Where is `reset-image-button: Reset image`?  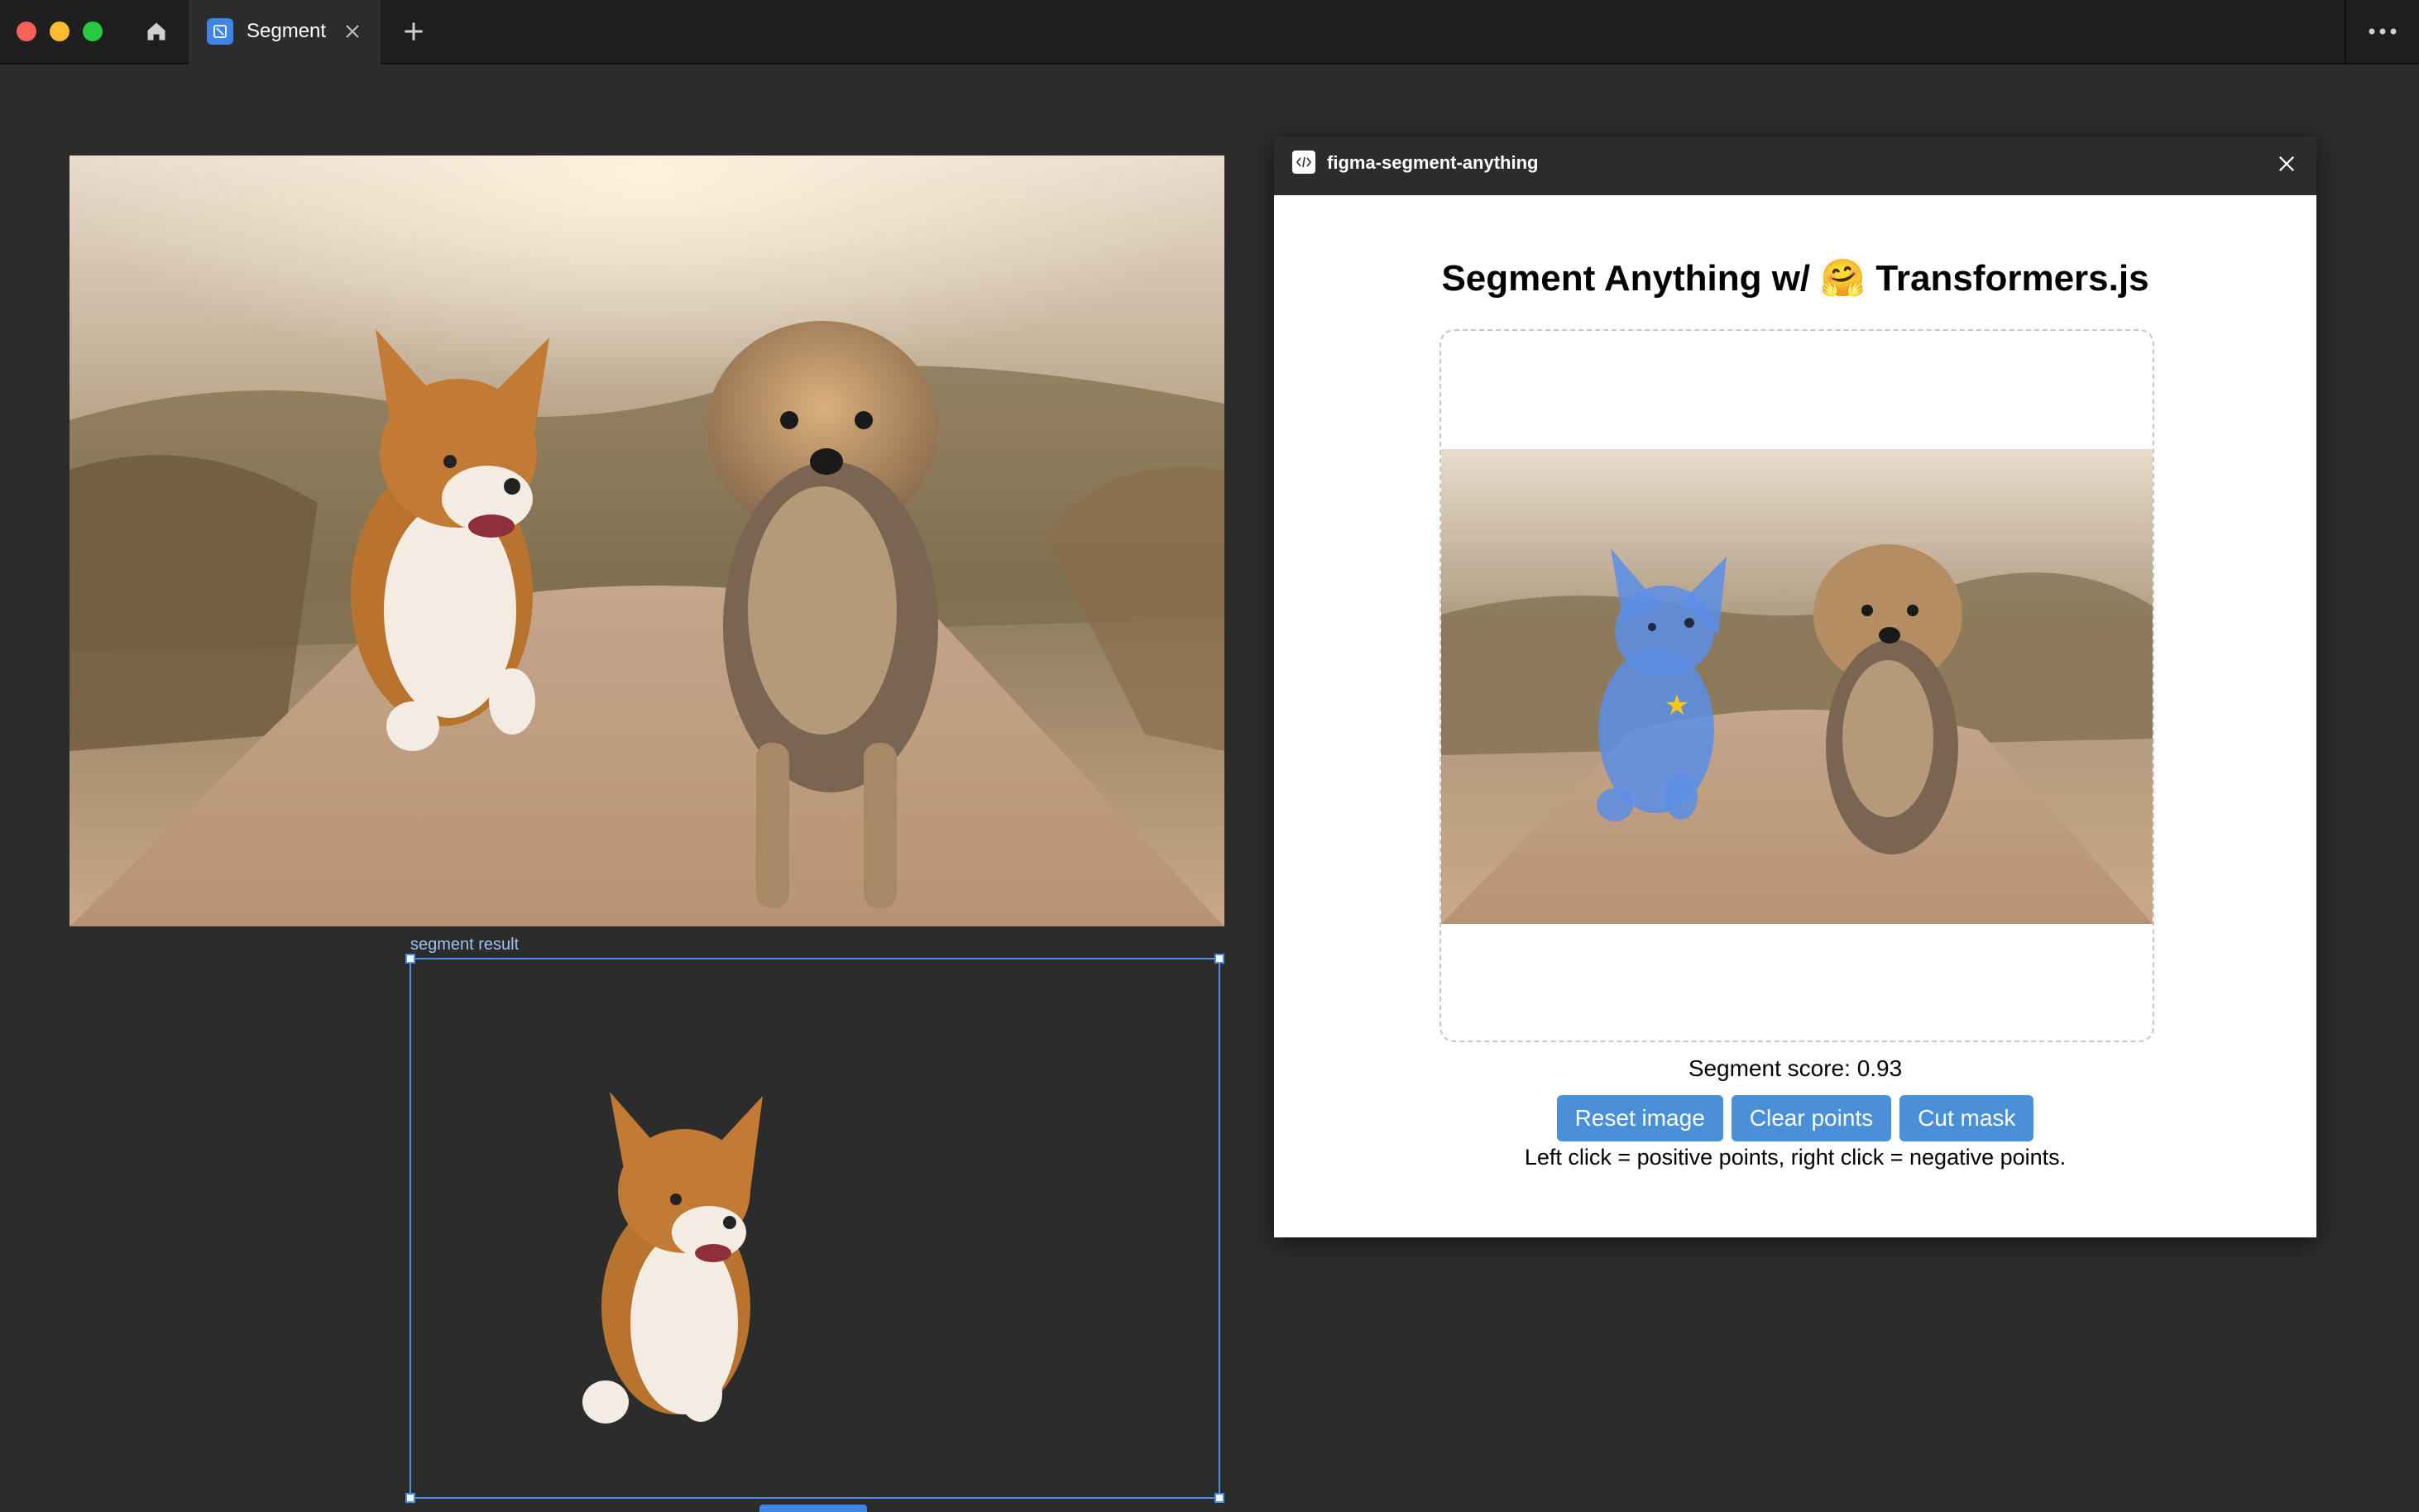 reset-image-button: Reset image is located at coordinates (1639, 1118).